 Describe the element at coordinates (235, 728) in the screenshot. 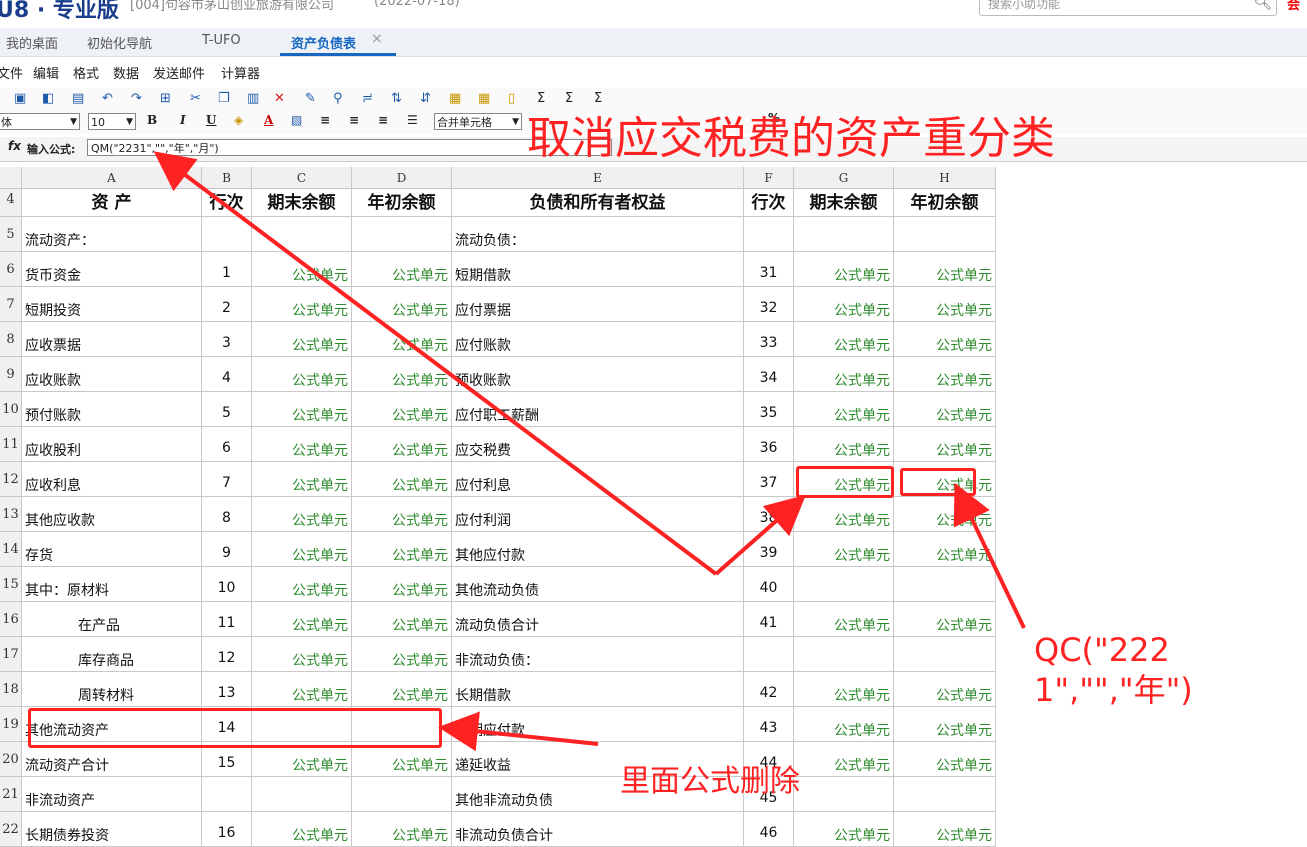

I see `highlight-box-row19` at that location.